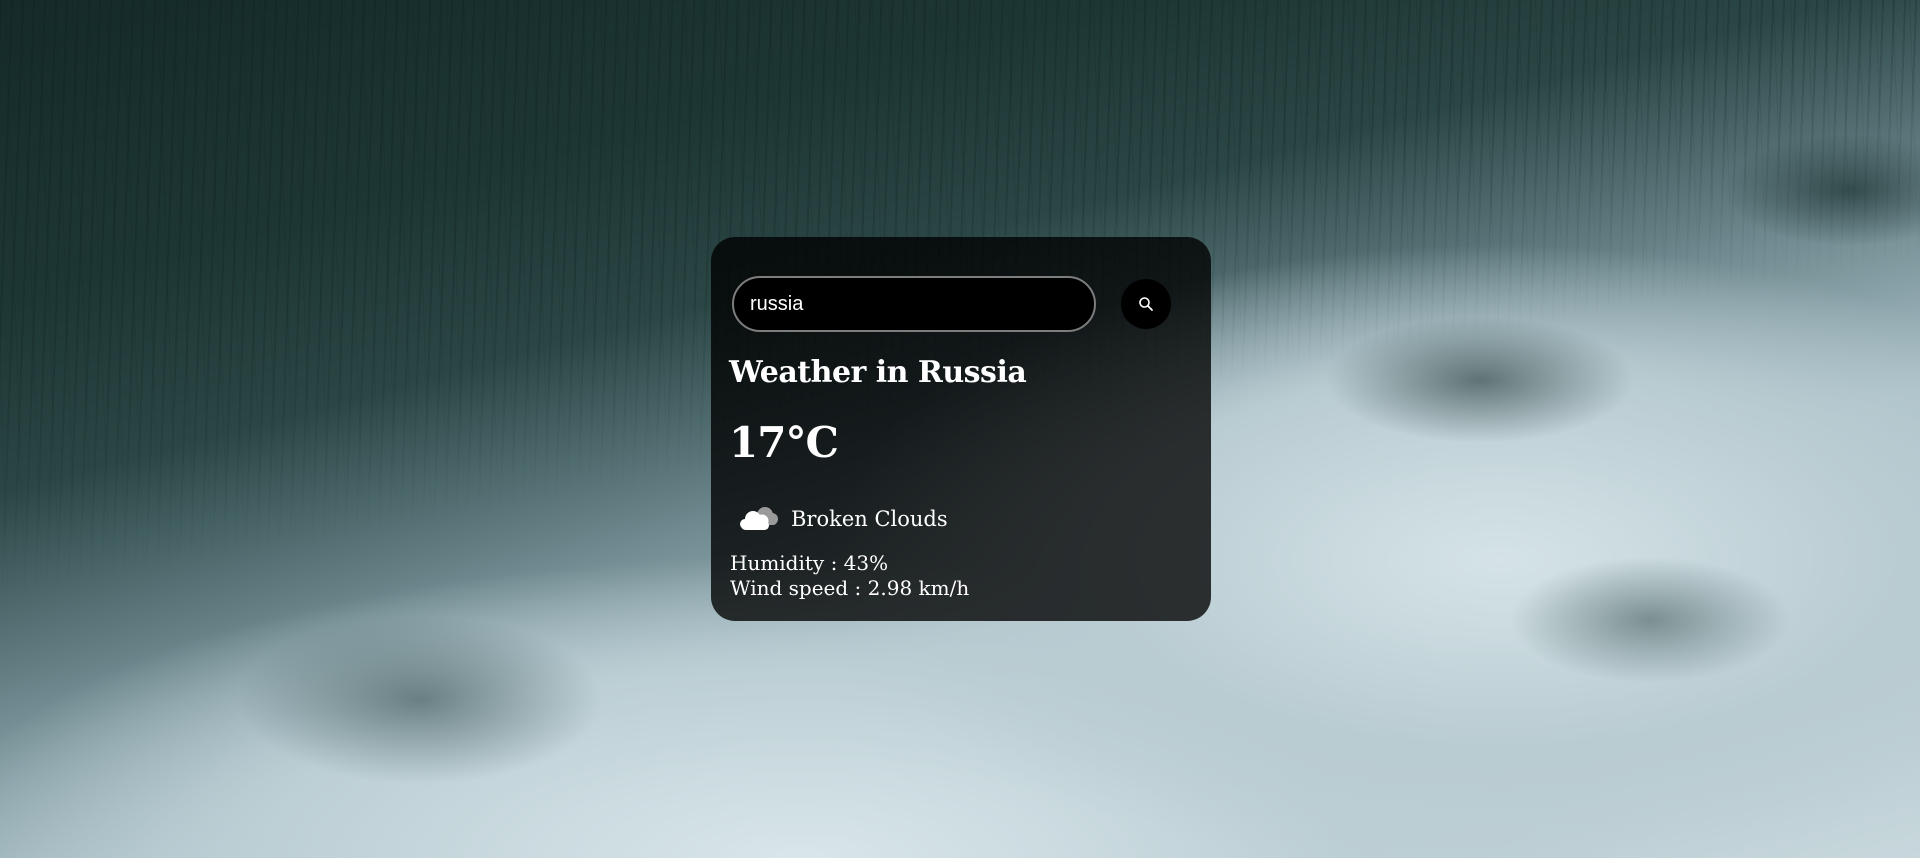 The width and height of the screenshot is (1920, 858). I want to click on weather-description-row: Broken Clouds, so click(841, 519).